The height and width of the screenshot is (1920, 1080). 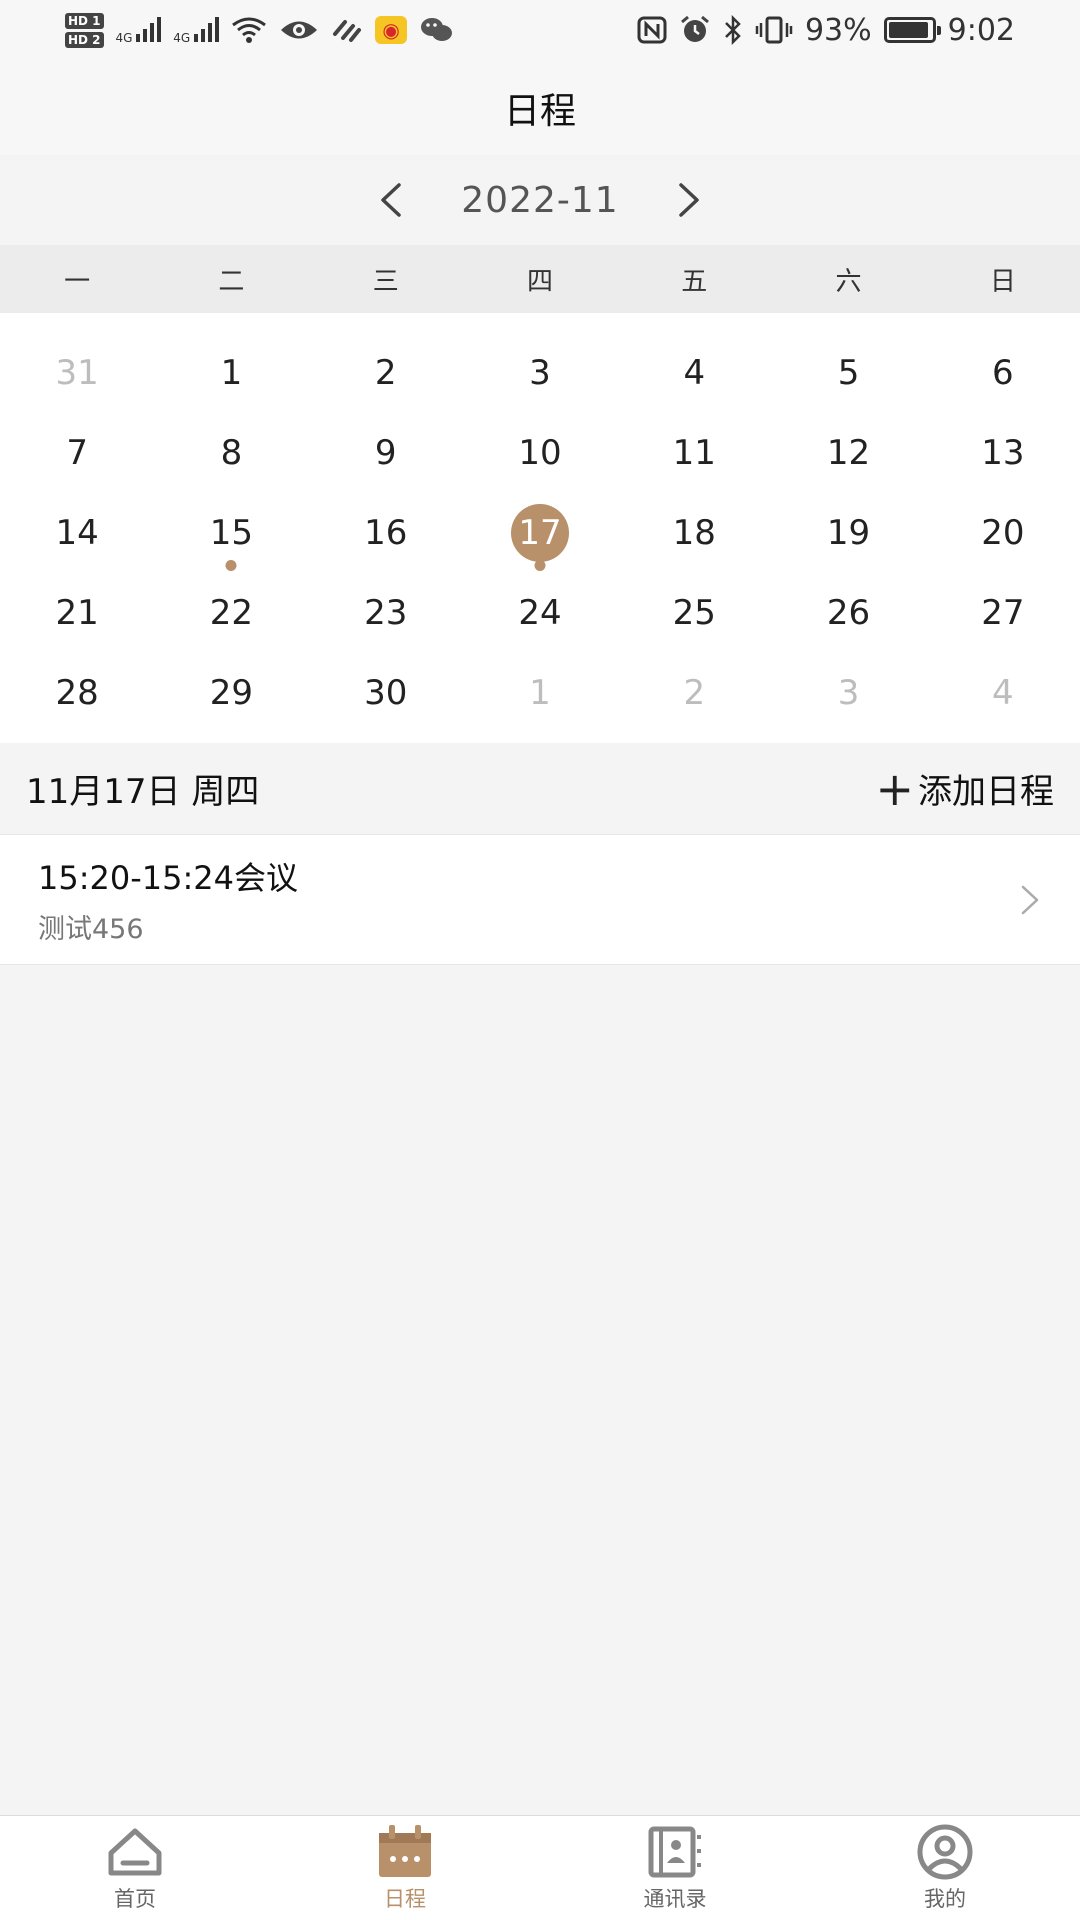 What do you see at coordinates (774, 30) in the screenshot?
I see `vibrate-icon` at bounding box center [774, 30].